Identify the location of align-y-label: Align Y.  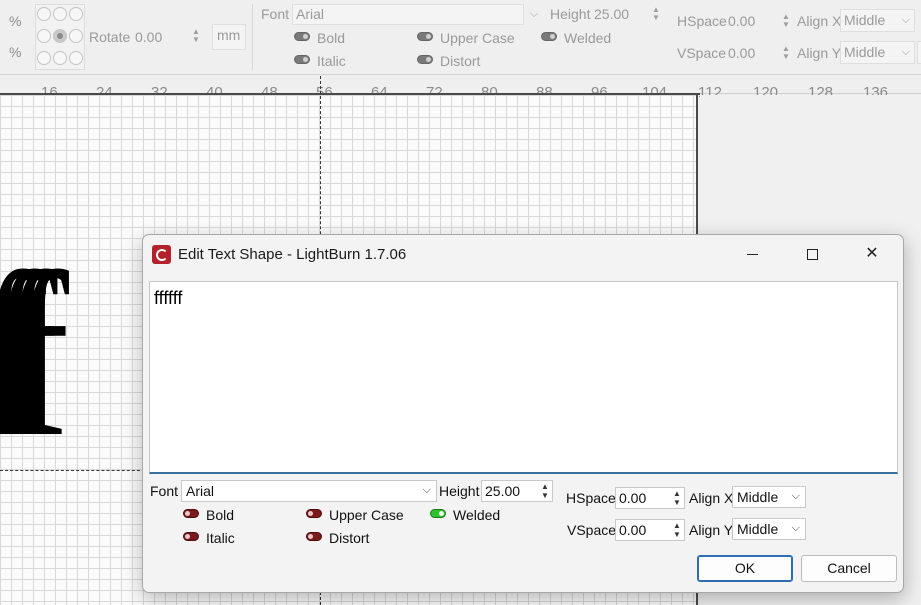
(711, 530).